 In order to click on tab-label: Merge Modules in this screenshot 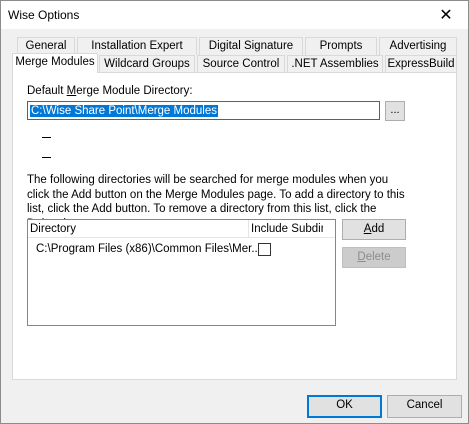, I will do `click(55, 62)`.